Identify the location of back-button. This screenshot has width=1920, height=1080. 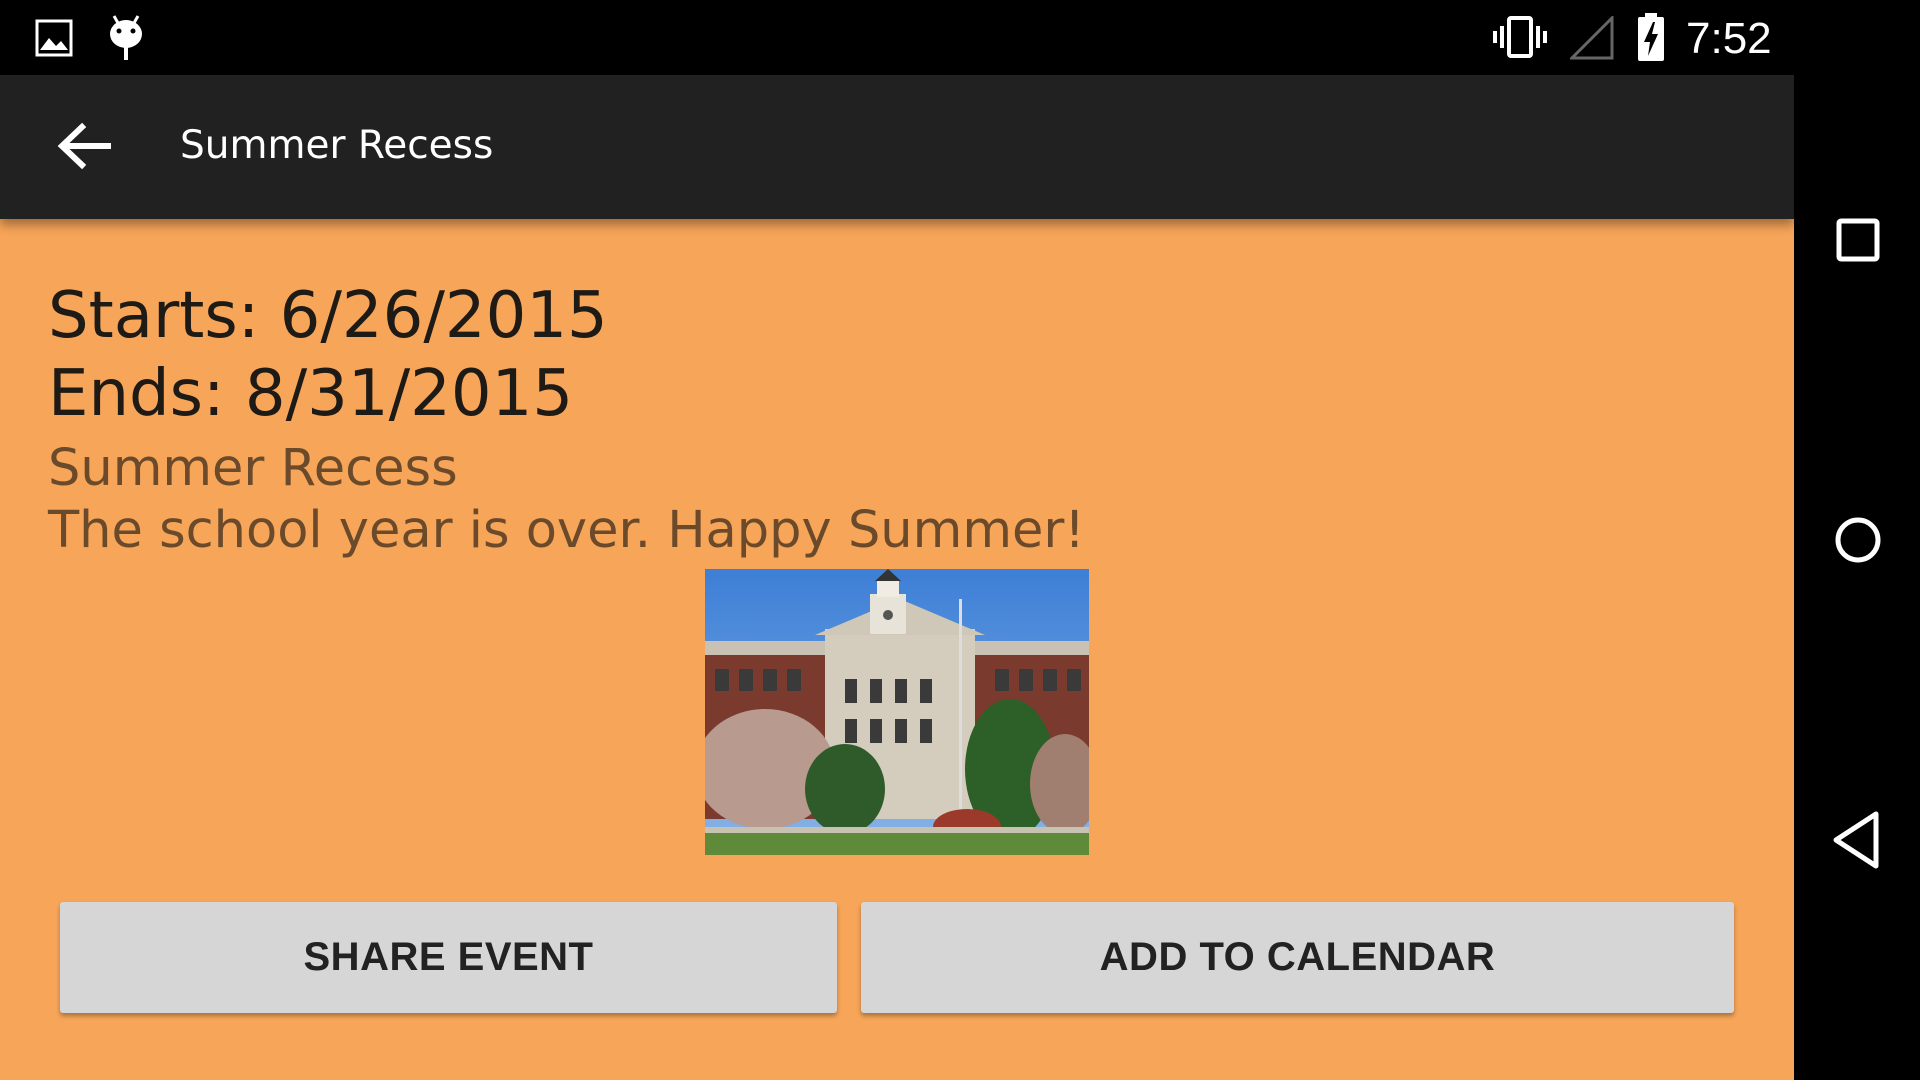
(84, 147).